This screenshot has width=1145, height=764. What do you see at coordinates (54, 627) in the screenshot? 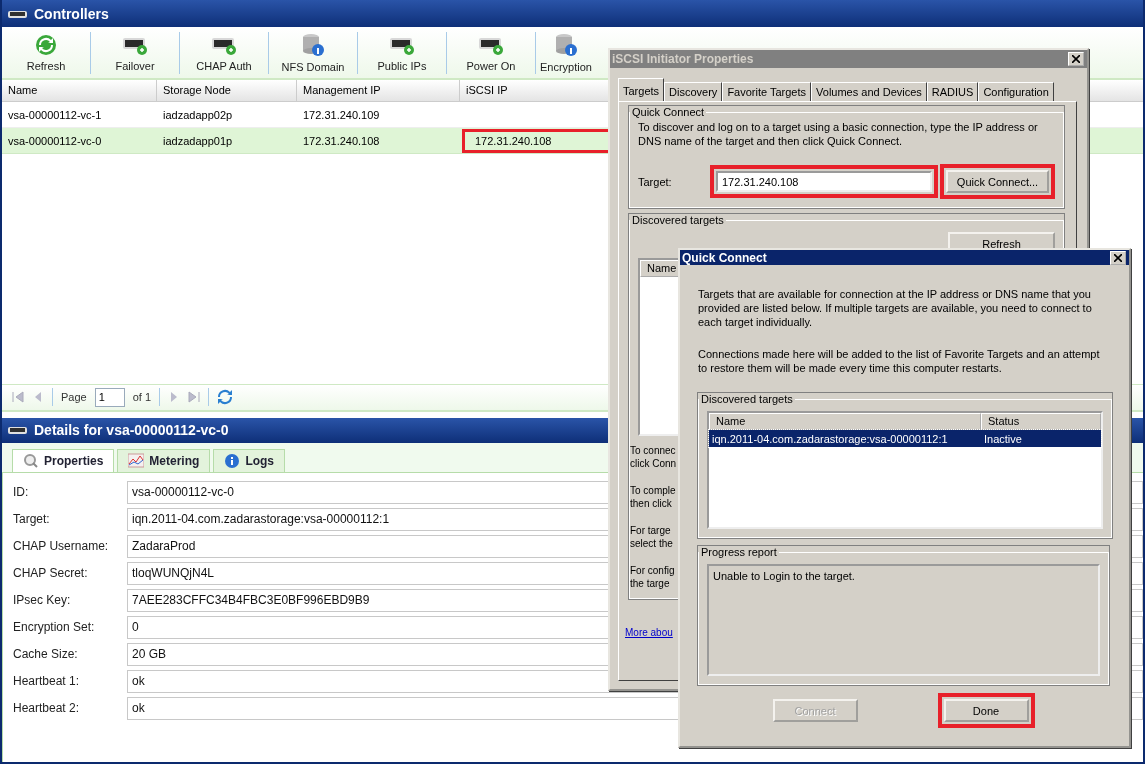
I see `field-label: Encryption Set:` at bounding box center [54, 627].